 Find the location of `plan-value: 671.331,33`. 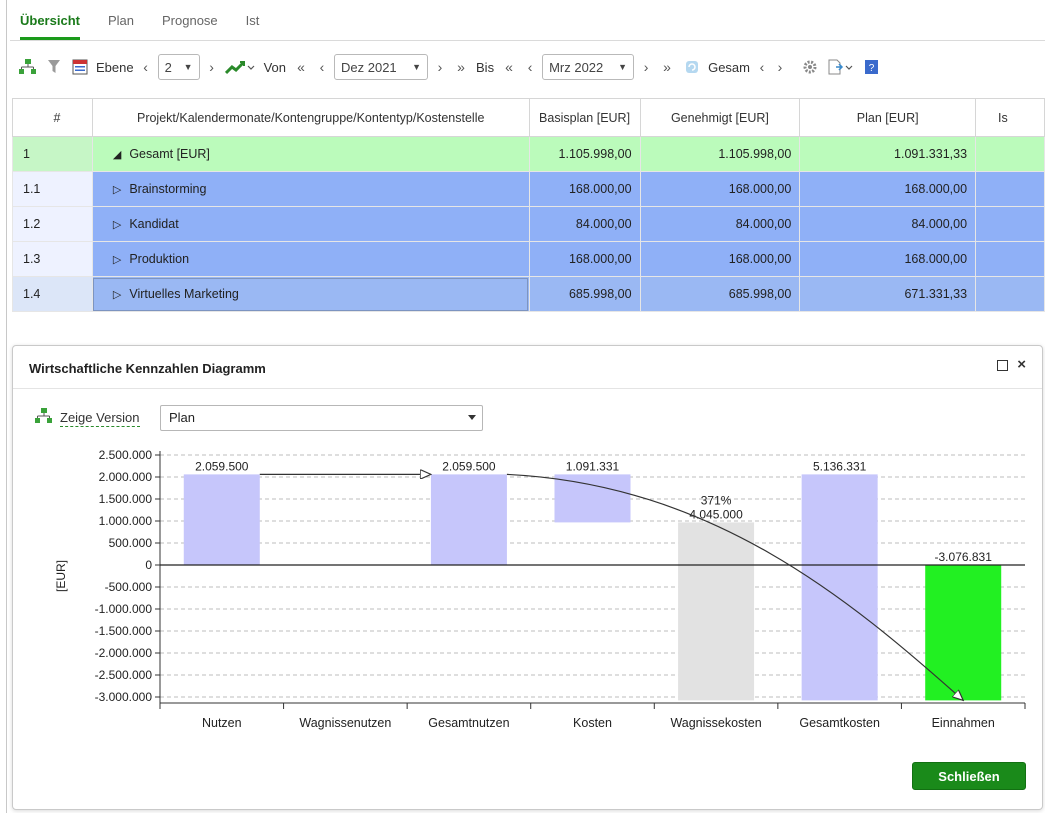

plan-value: 671.331,33 is located at coordinates (888, 294).